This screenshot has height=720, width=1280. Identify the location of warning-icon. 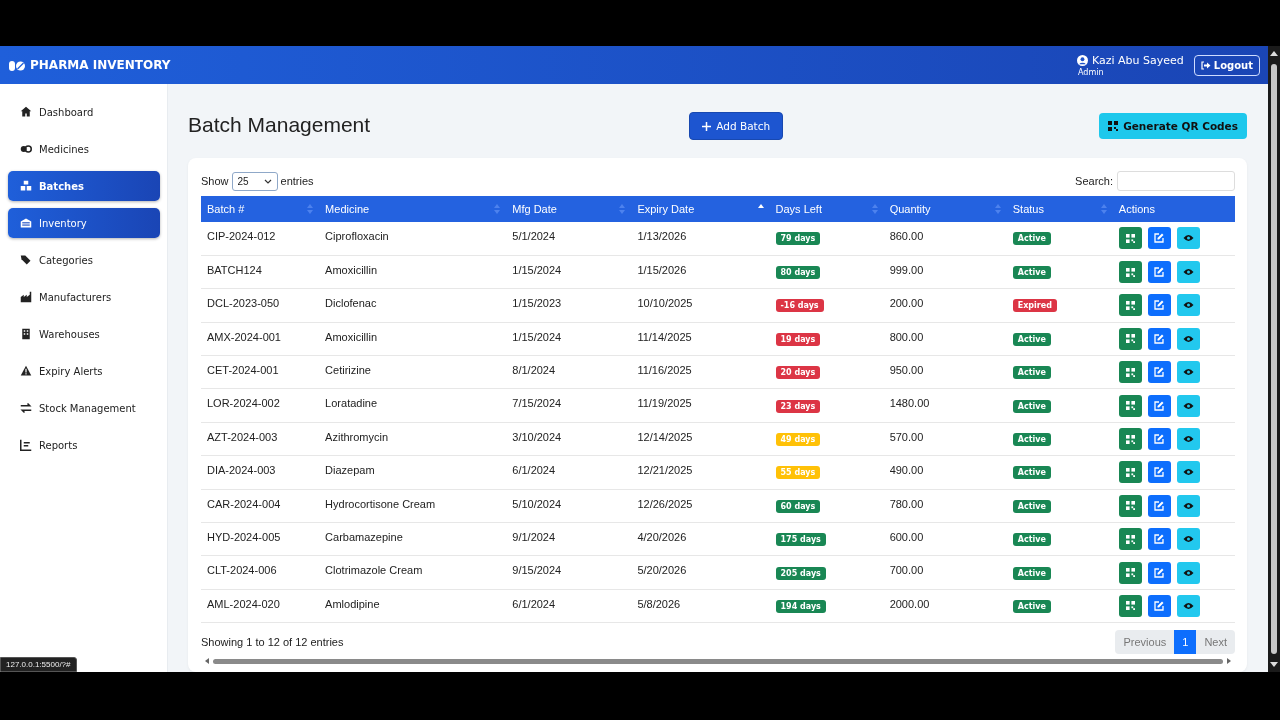
(26, 371).